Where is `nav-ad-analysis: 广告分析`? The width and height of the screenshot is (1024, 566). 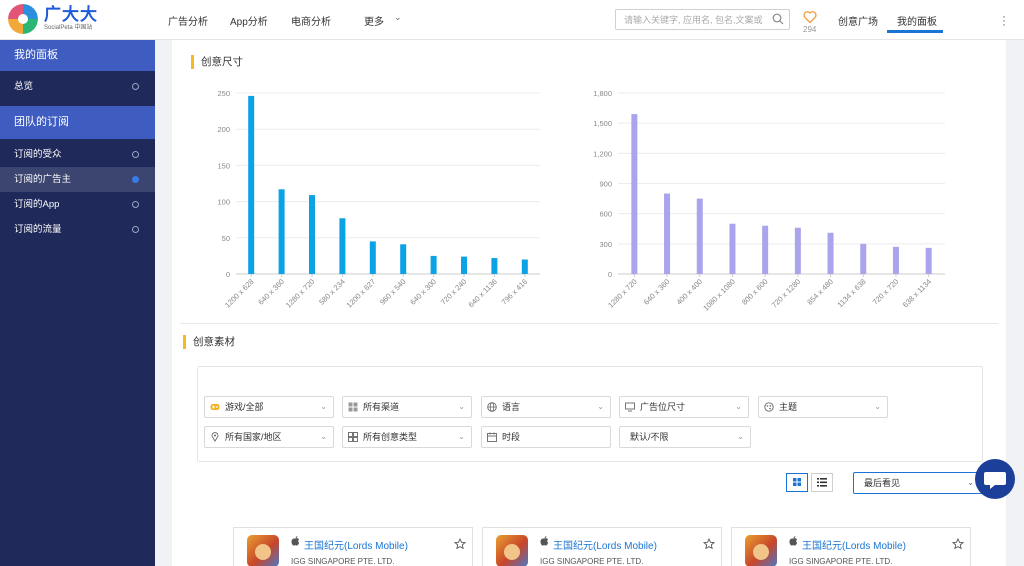
nav-ad-analysis: 广告分析 is located at coordinates (188, 20).